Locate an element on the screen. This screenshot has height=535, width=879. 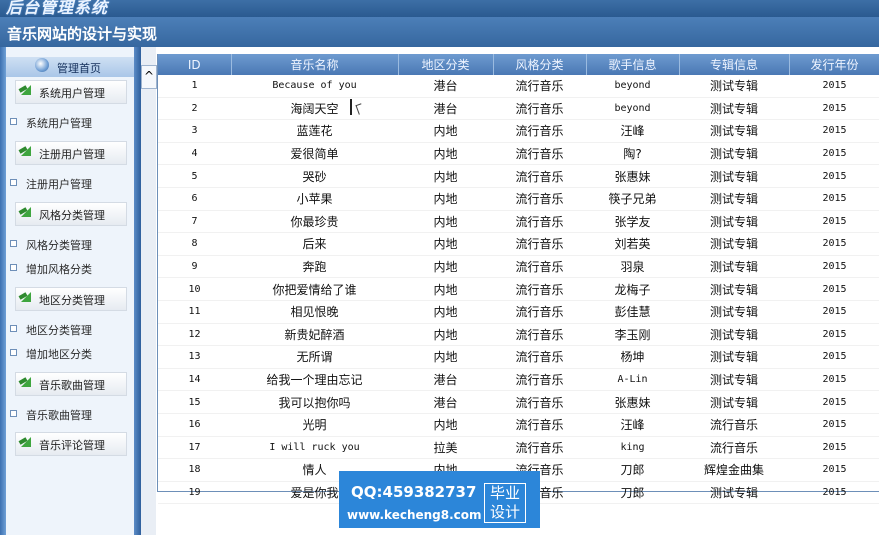
table-cell: 龙梅子 is located at coordinates (632, 289).